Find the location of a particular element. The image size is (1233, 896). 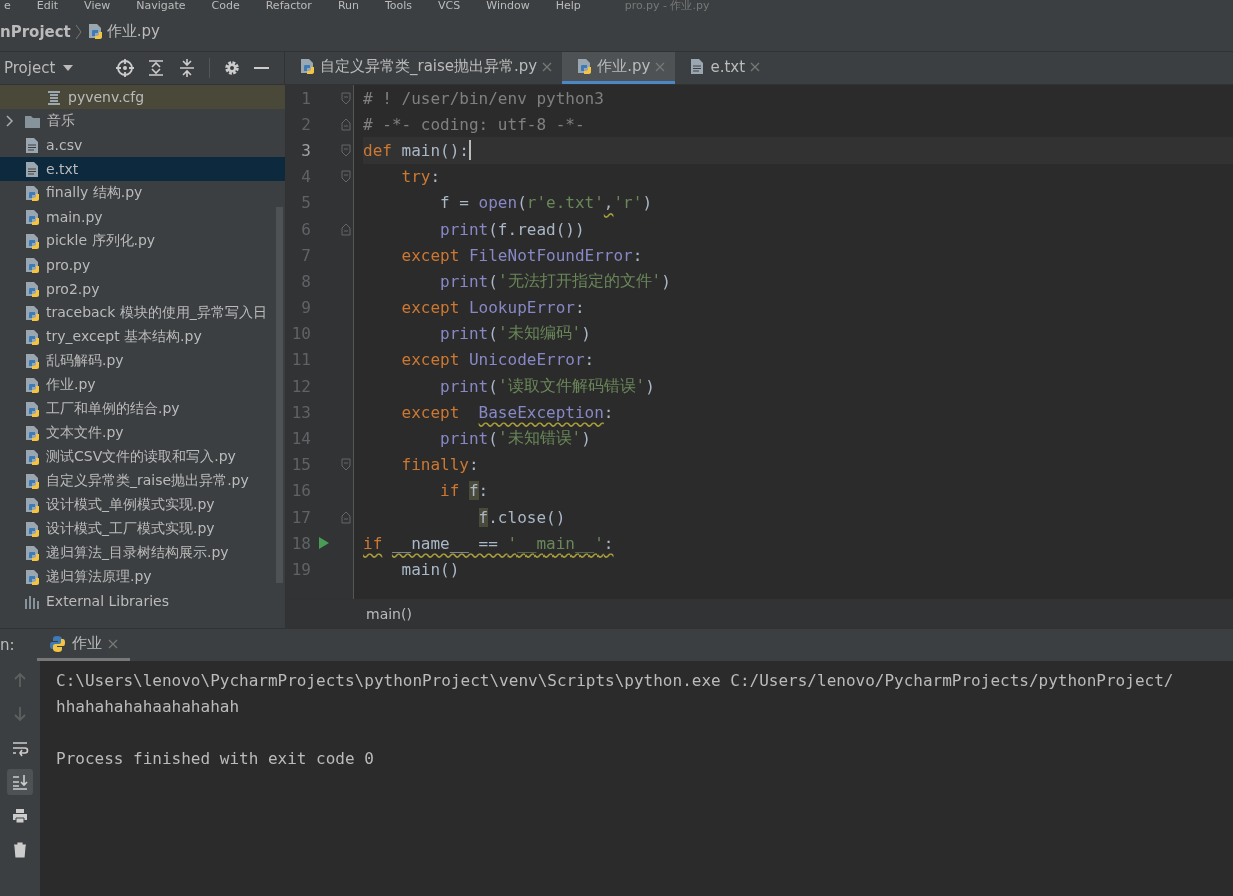

tree-row: pro2.py is located at coordinates (142, 289).